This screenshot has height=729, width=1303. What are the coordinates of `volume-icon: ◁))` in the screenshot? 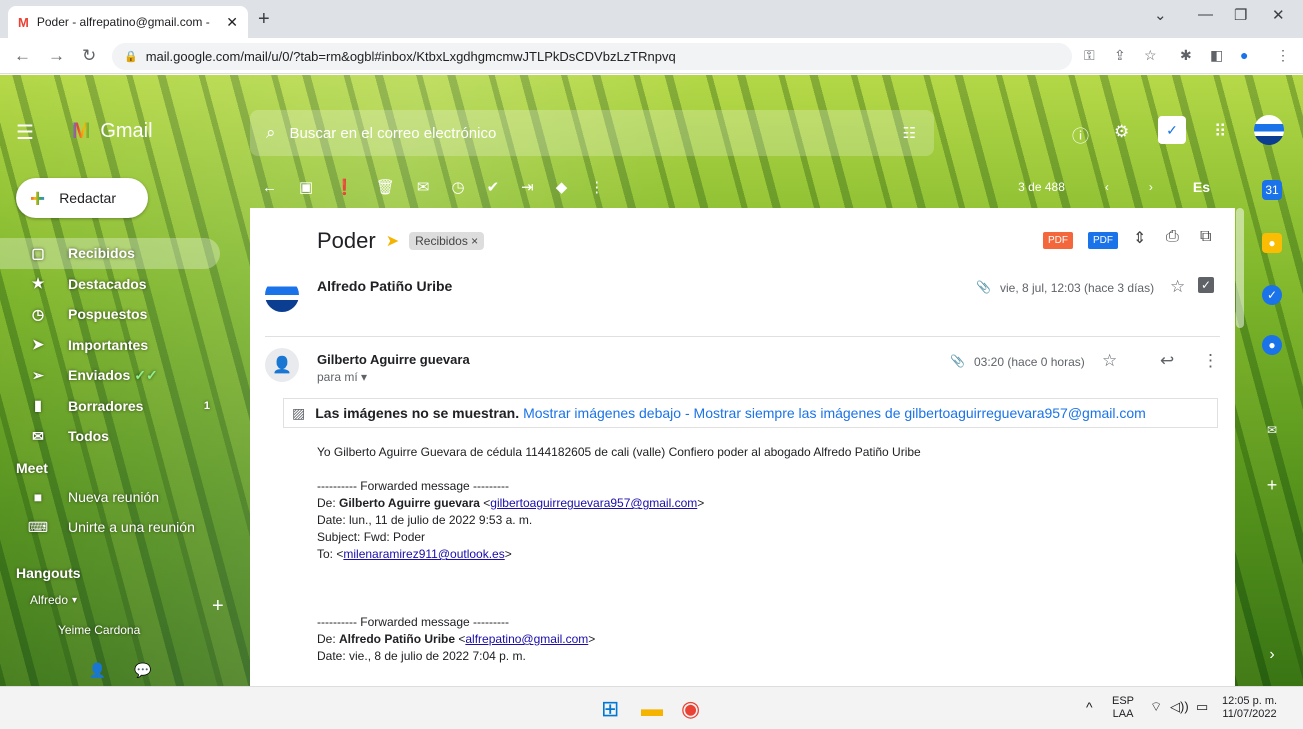 It's located at (1179, 706).